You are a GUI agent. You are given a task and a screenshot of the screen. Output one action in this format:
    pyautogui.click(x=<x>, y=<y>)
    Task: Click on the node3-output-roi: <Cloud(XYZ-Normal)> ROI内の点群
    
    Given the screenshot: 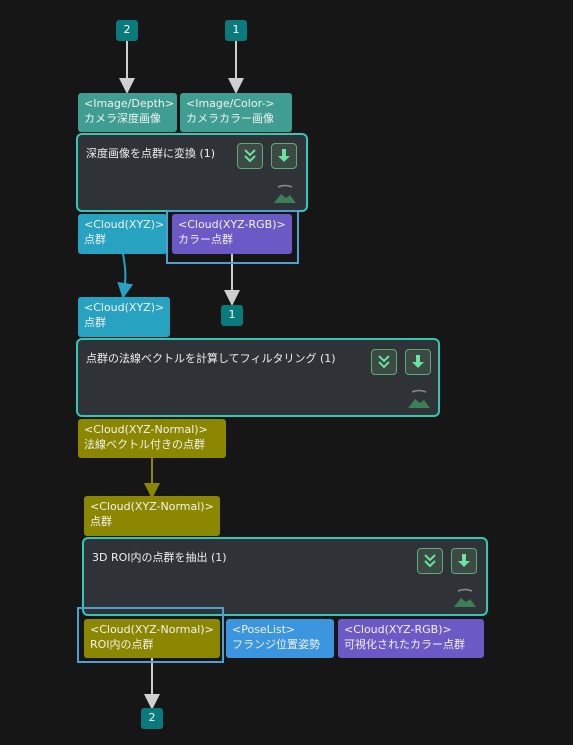 What is the action you would take?
    pyautogui.click(x=152, y=638)
    